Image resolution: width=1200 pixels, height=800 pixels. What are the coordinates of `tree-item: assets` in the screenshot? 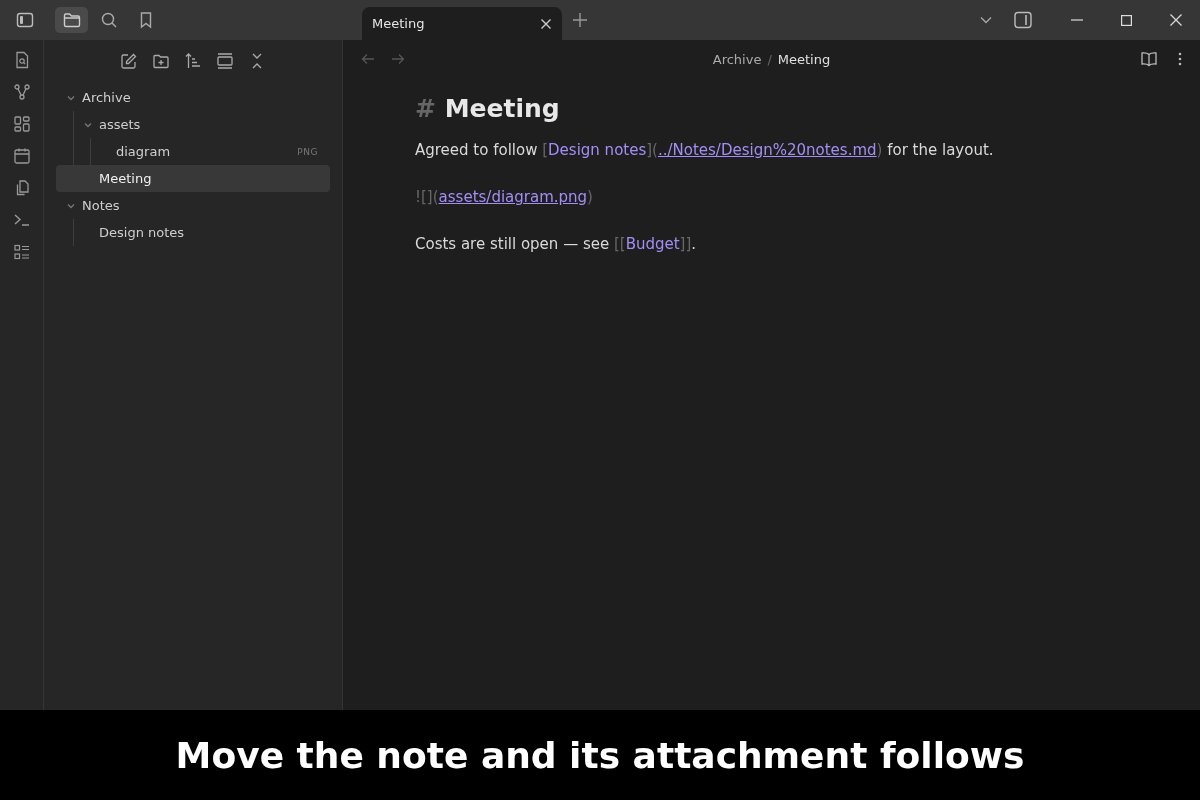 It's located at (193, 124).